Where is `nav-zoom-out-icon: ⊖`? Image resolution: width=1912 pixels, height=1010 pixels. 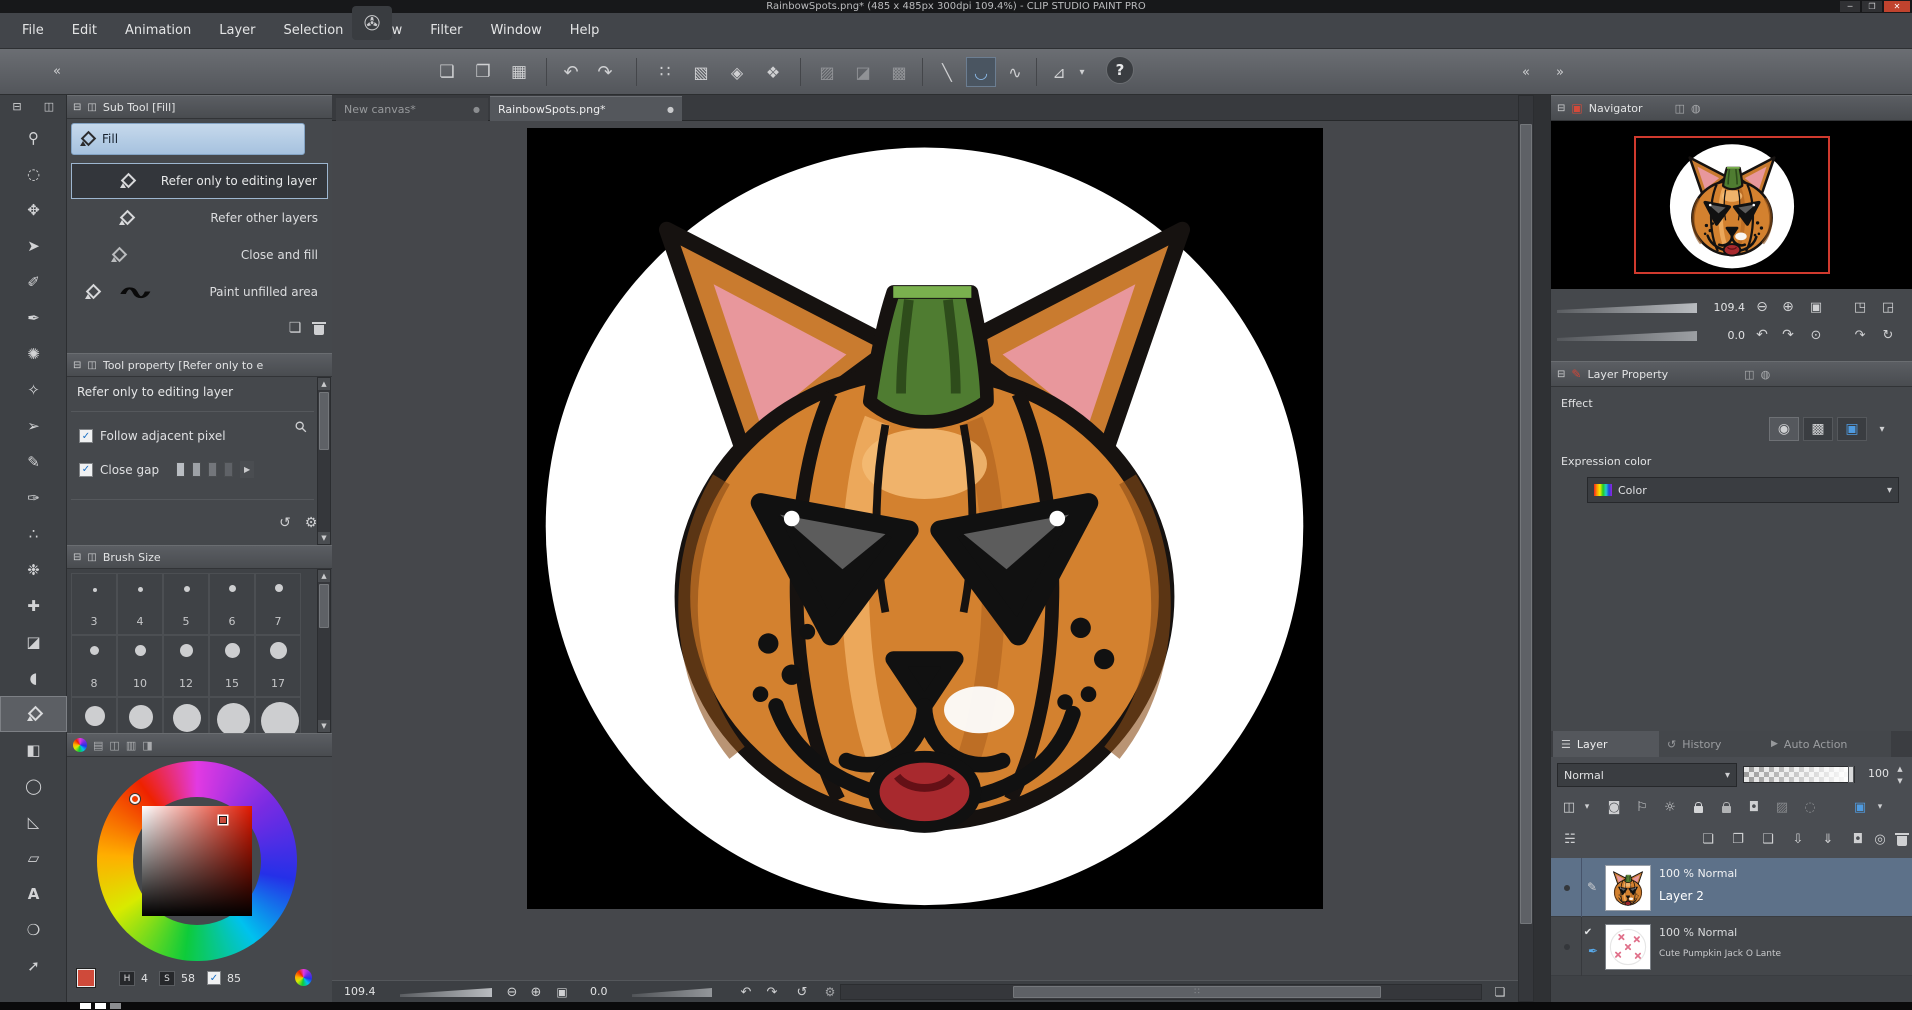 nav-zoom-out-icon: ⊖ is located at coordinates (1762, 307).